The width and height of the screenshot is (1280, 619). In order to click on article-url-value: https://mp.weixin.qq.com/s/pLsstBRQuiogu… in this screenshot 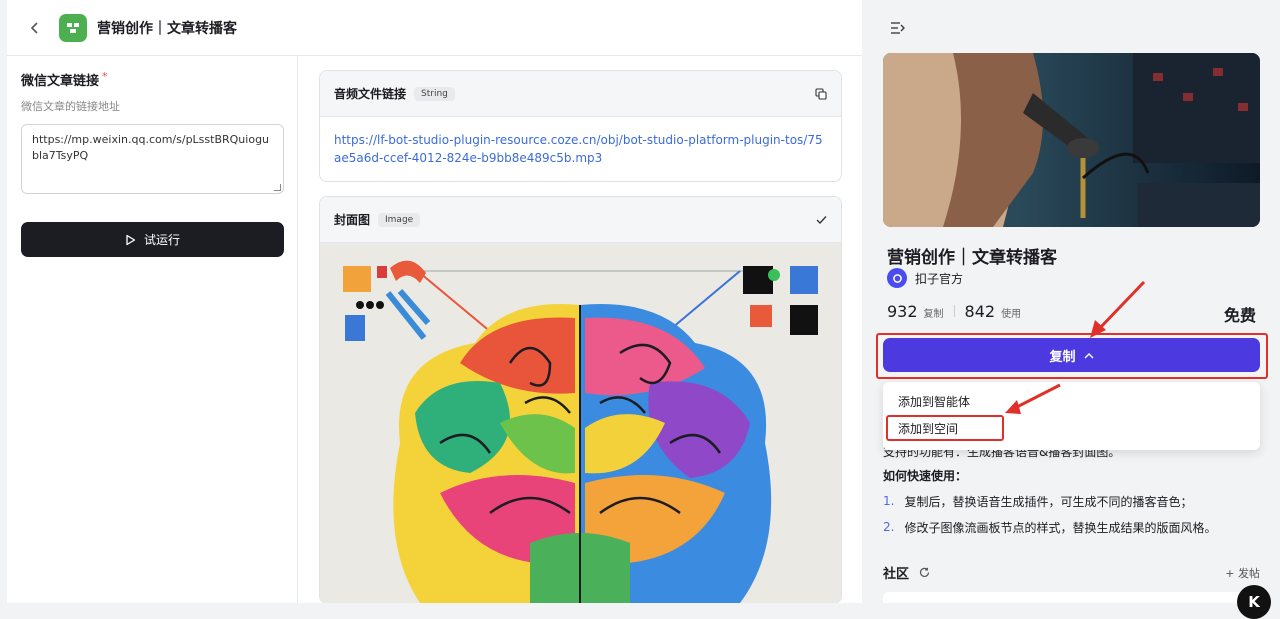, I will do `click(151, 147)`.